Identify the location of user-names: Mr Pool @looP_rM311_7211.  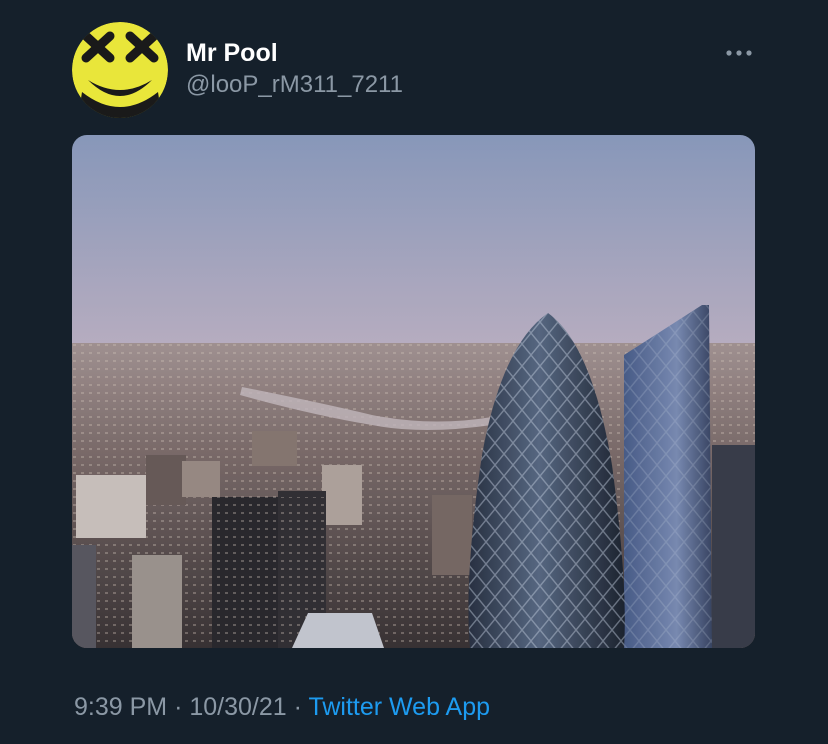
(294, 69).